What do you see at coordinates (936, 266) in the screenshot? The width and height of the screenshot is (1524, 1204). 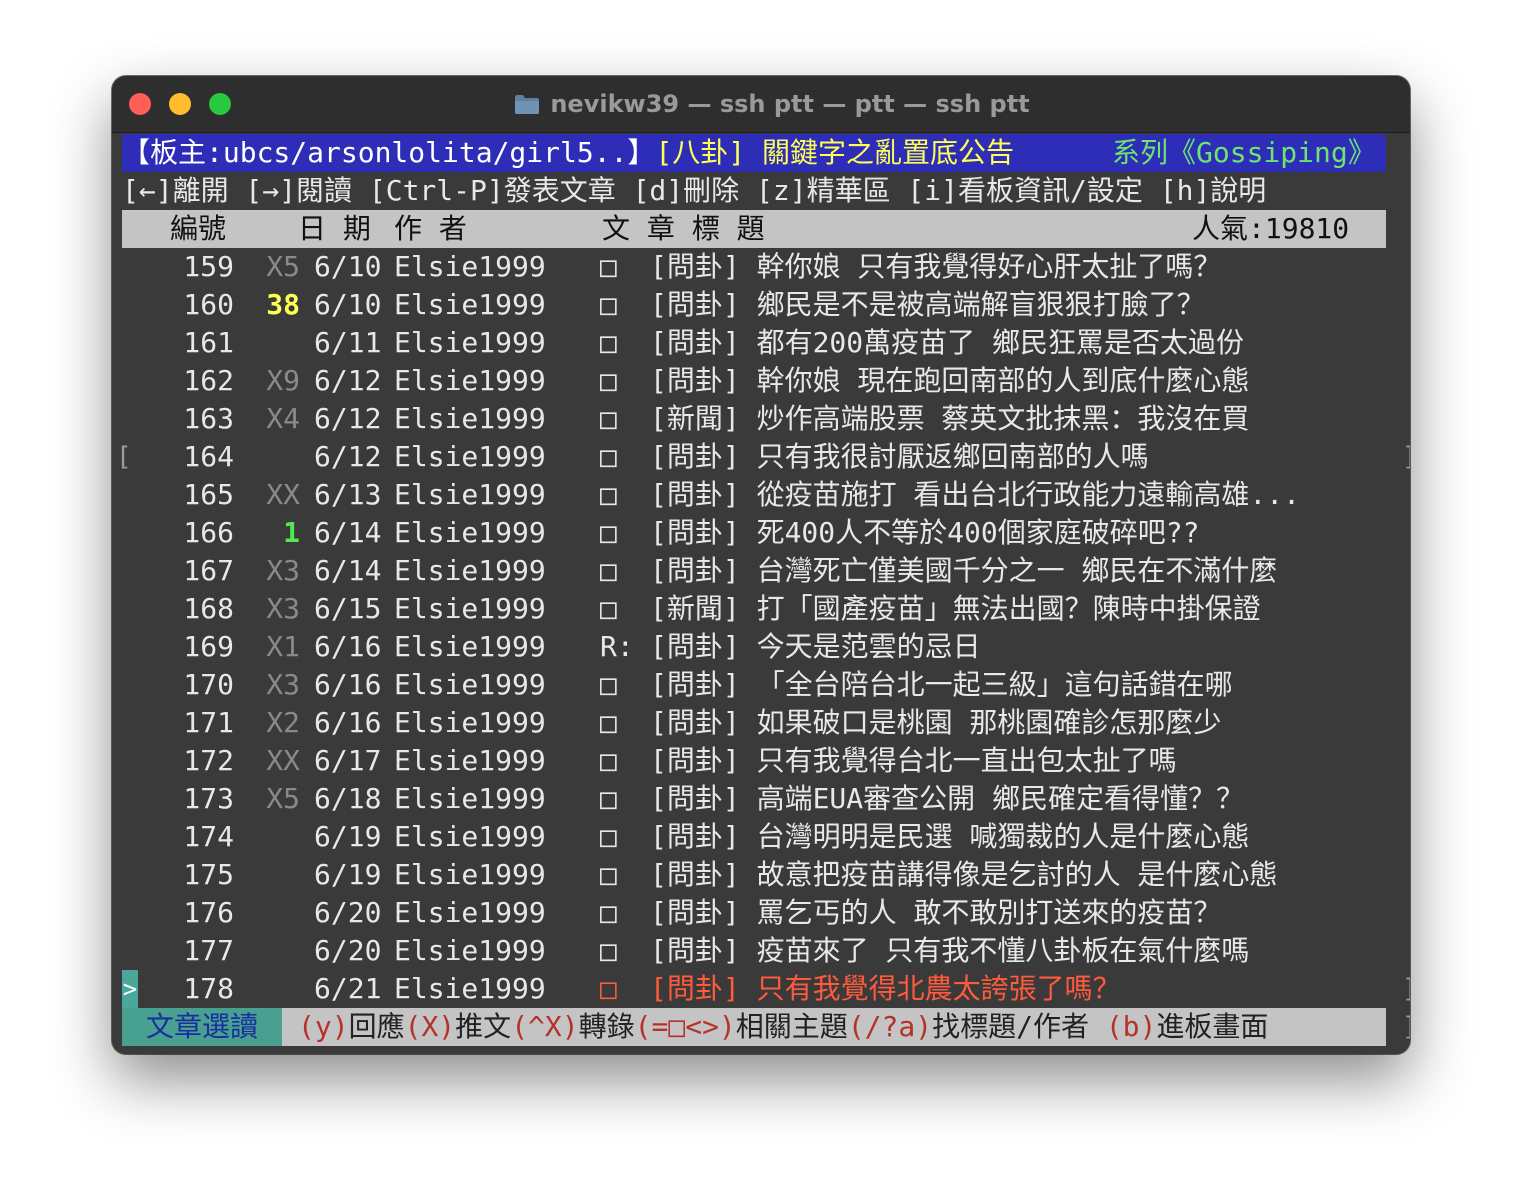 I see `post-title: [問卦] 幹你娘 只有我覺得好心肝太扯了嗎？` at bounding box center [936, 266].